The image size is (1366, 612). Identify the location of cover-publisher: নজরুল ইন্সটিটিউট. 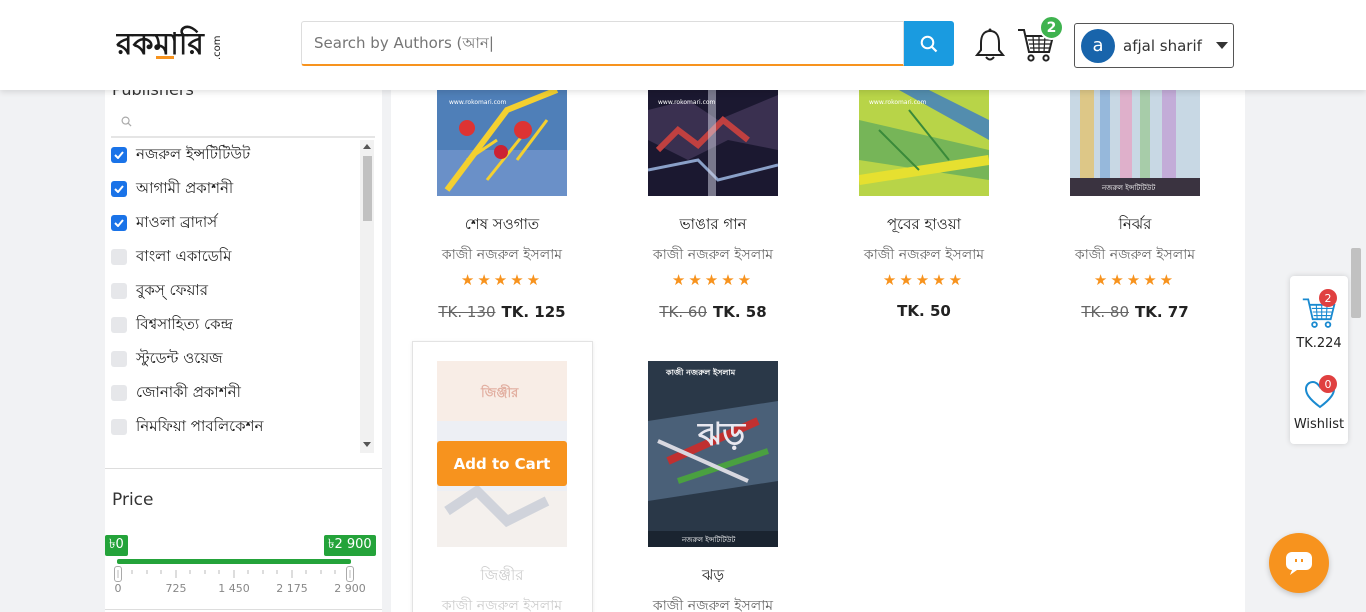
(1128, 187).